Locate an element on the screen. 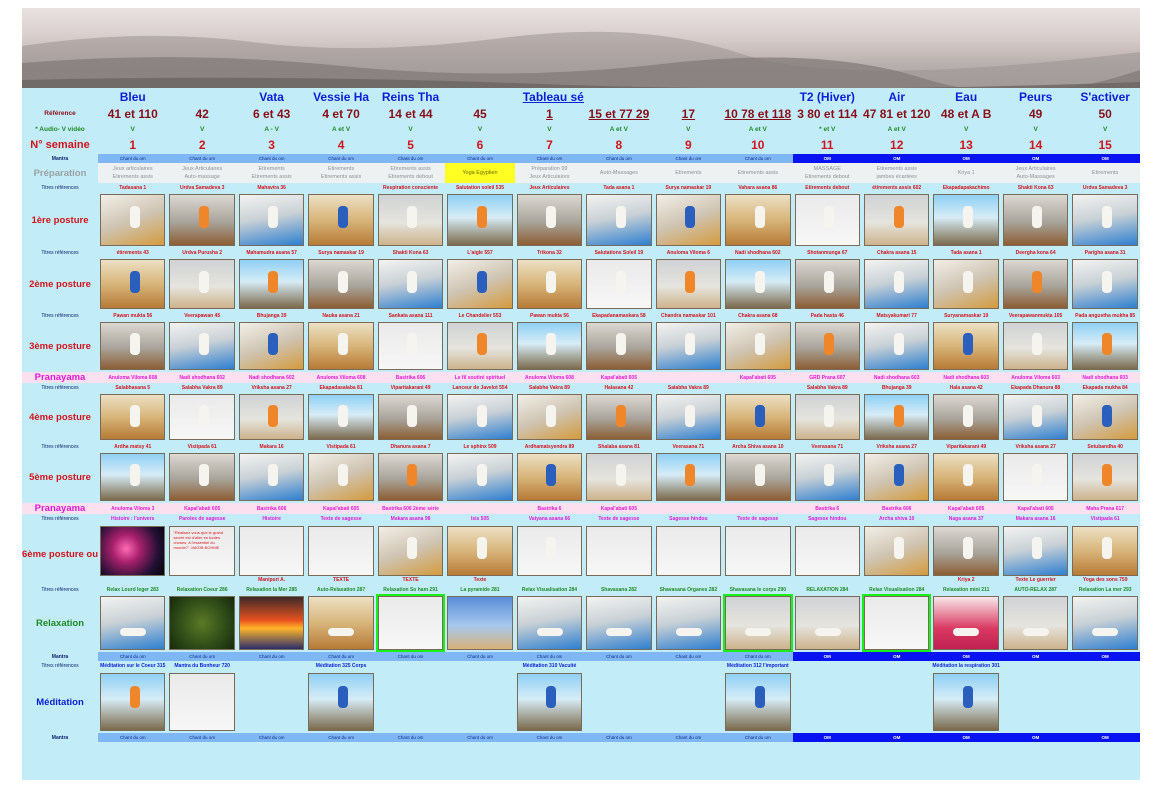  posture-title: Naga asana 37 is located at coordinates (965, 518).